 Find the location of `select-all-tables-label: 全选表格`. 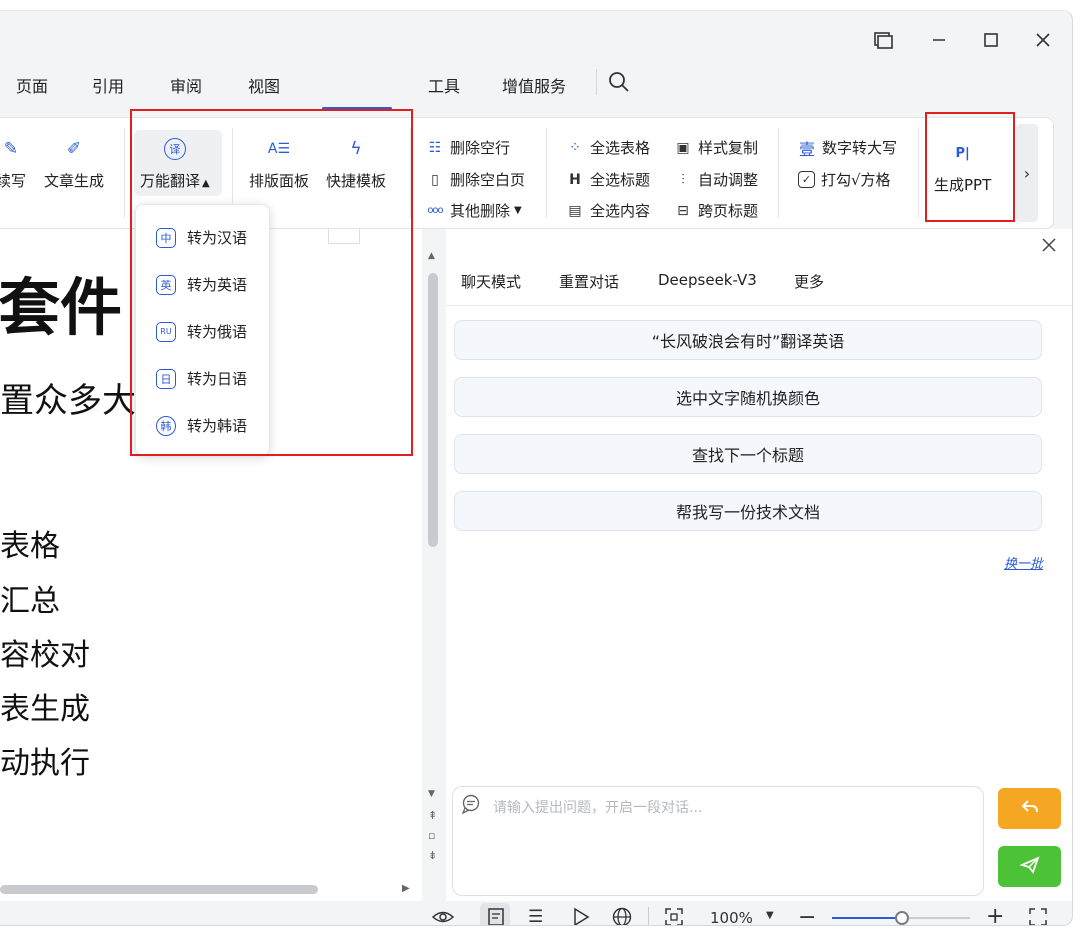

select-all-tables-label: 全选表格 is located at coordinates (620, 148).